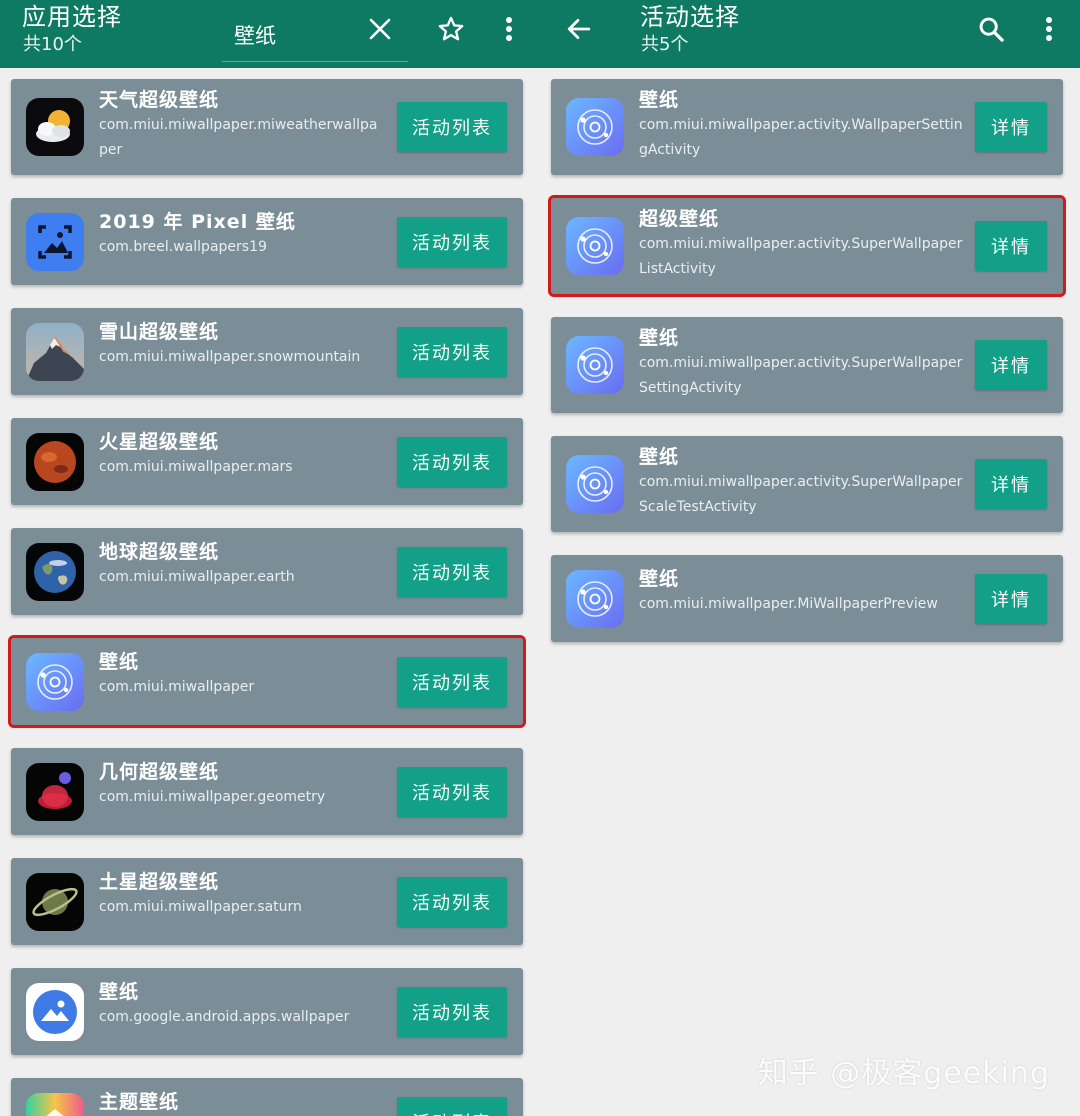  I want to click on arrow-back-icon, so click(579, 29).